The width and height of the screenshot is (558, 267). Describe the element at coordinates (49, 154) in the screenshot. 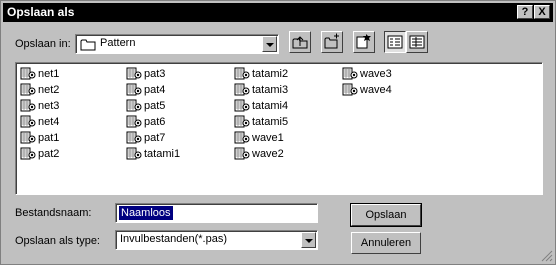

I see `file-name: pat2` at that location.